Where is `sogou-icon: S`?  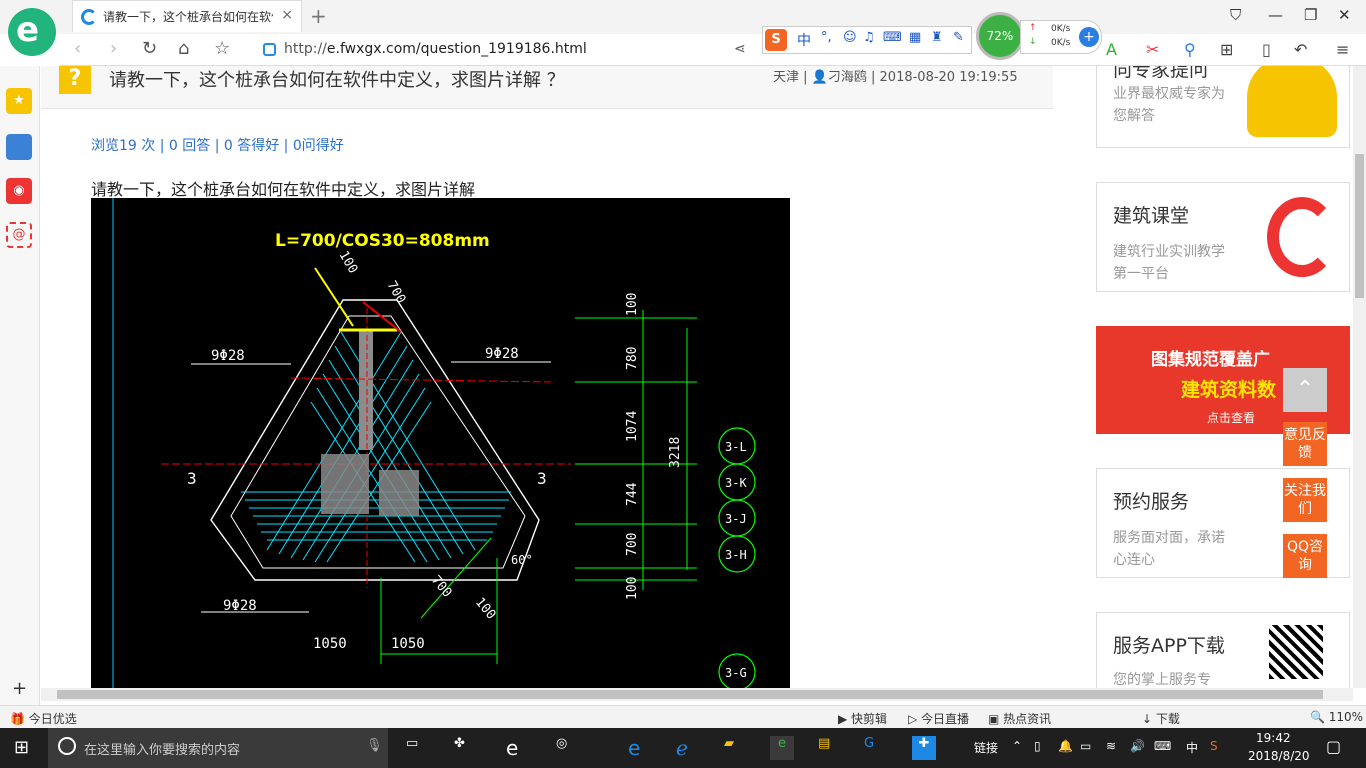
sogou-icon: S is located at coordinates (776, 40).